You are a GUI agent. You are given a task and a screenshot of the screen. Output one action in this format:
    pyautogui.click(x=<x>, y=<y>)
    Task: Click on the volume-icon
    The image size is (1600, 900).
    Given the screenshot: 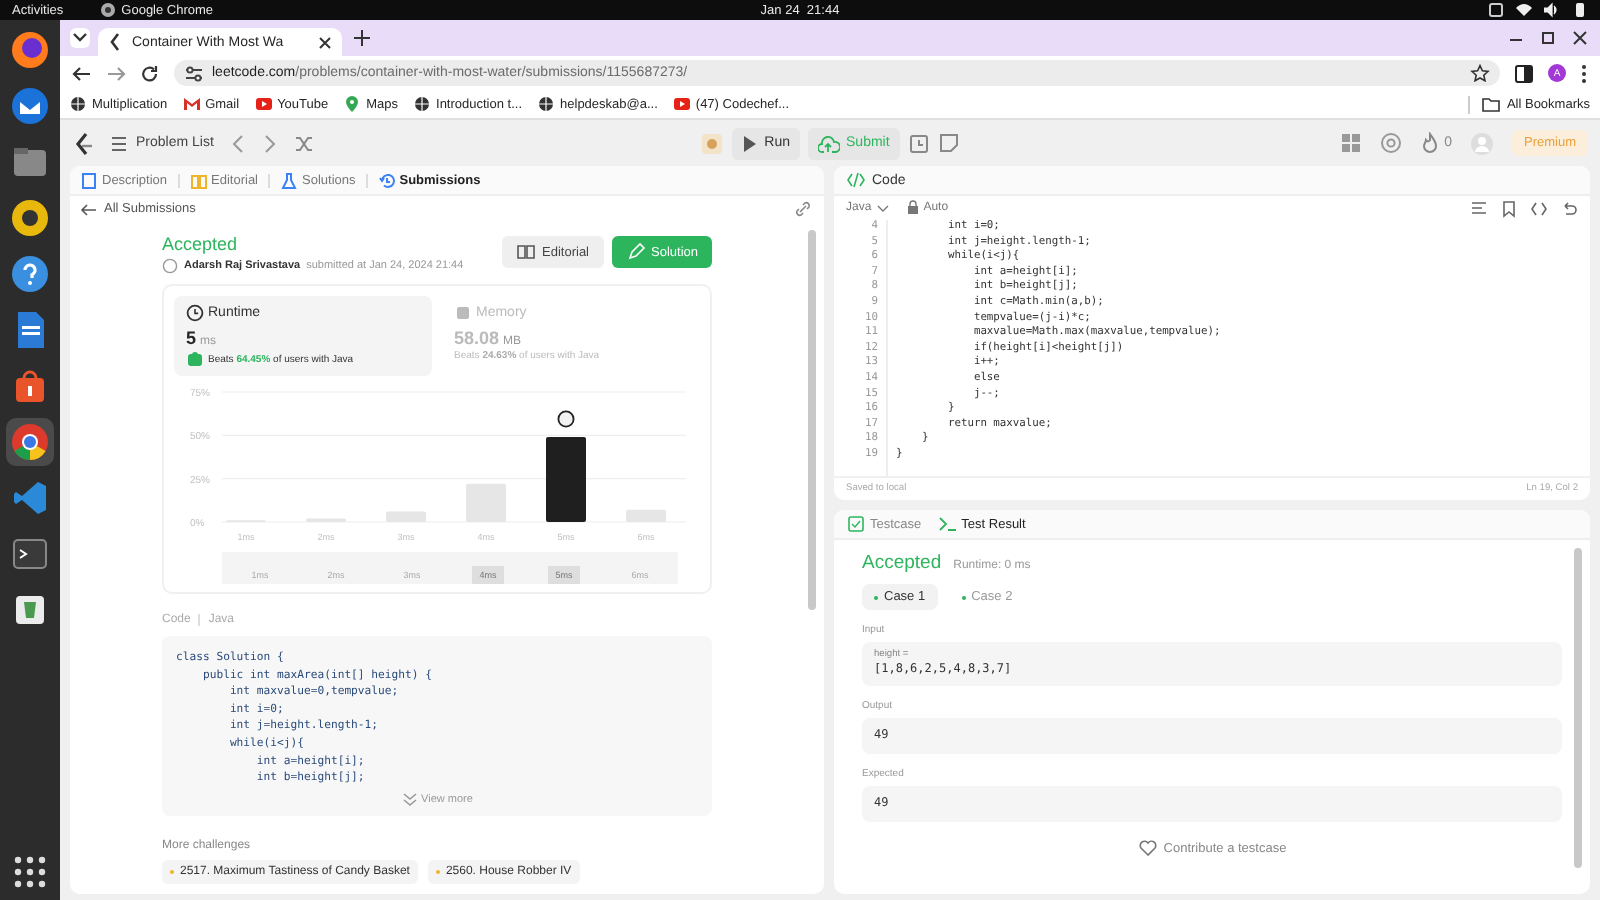 What is the action you would take?
    pyautogui.click(x=1552, y=10)
    